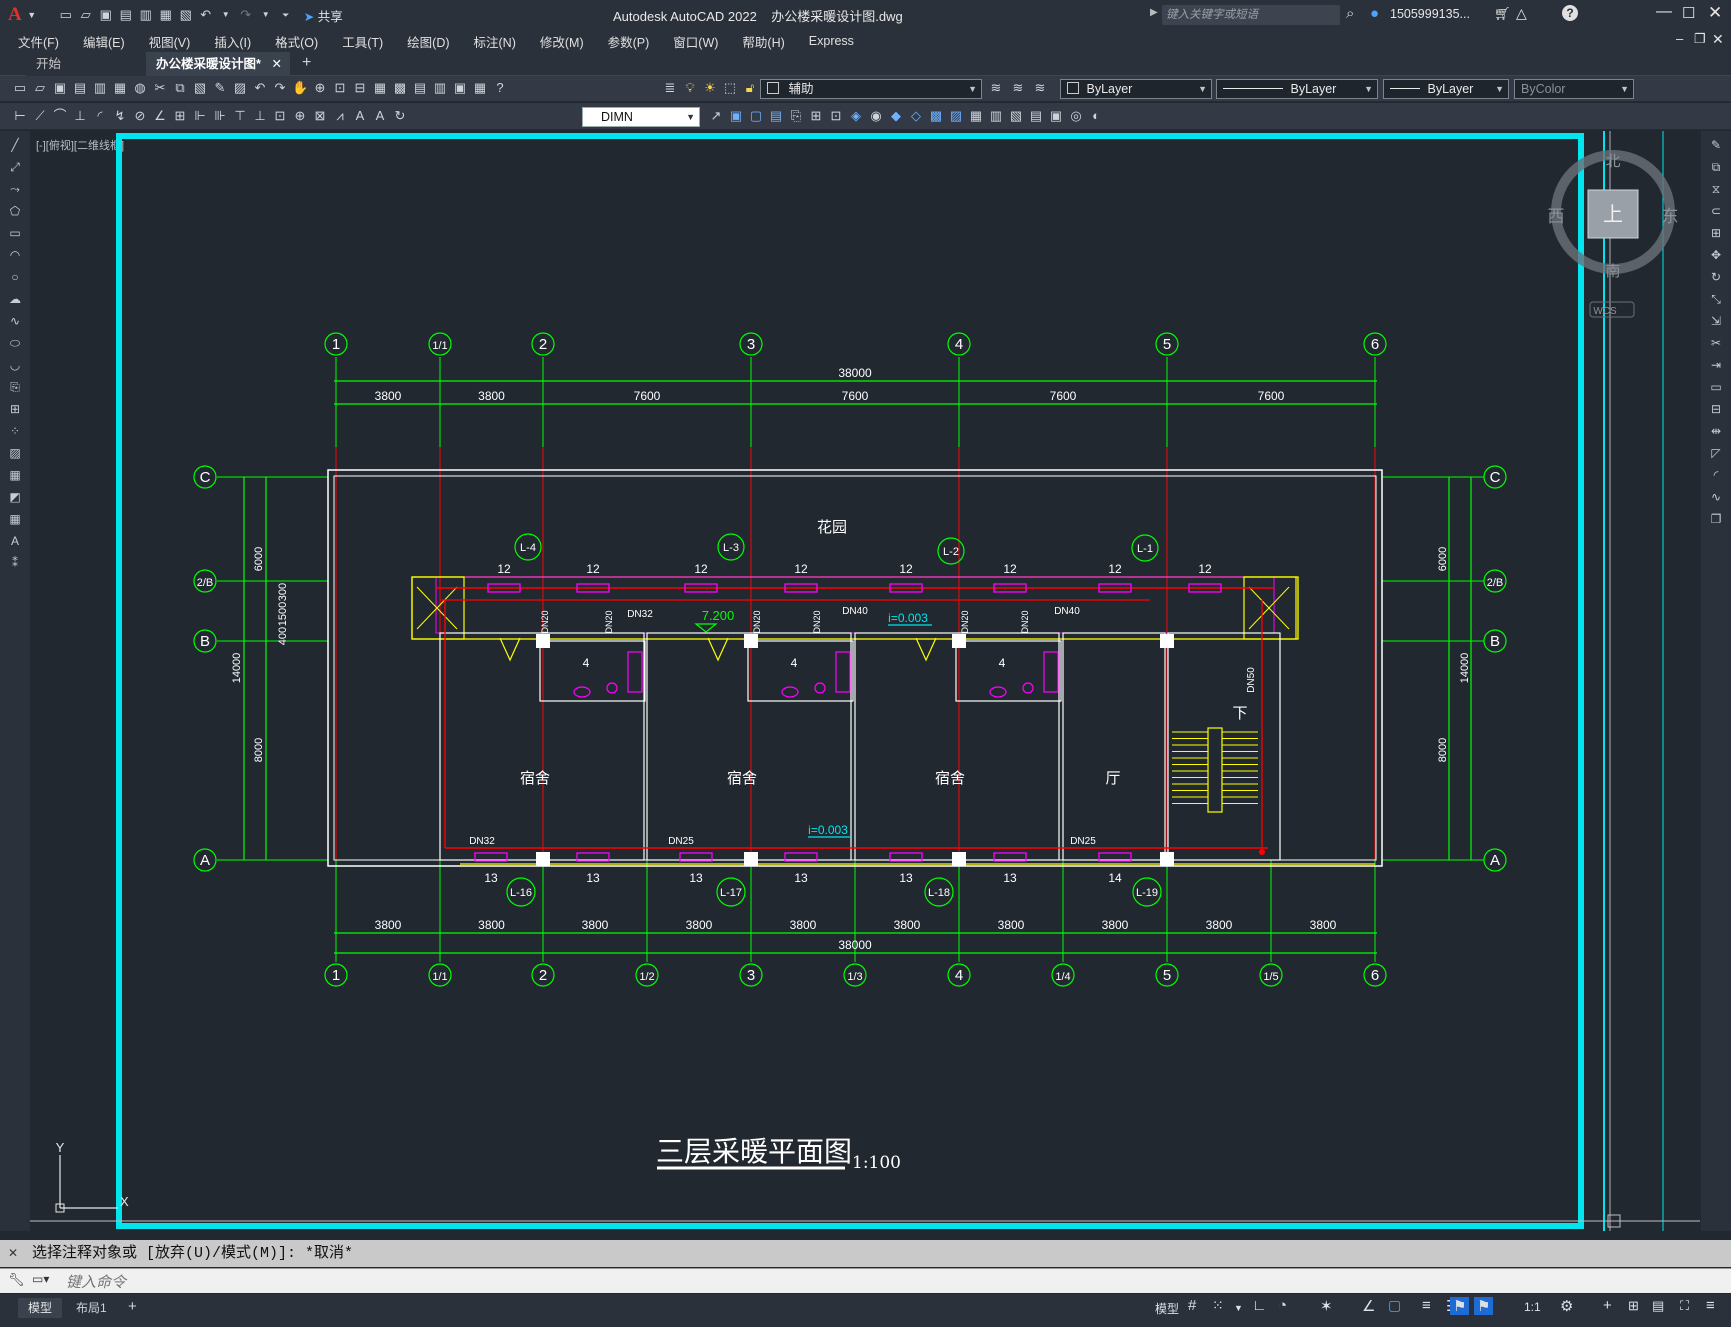 Image resolution: width=1731 pixels, height=1327 pixels. I want to click on hatch-icon: ▨, so click(15, 453).